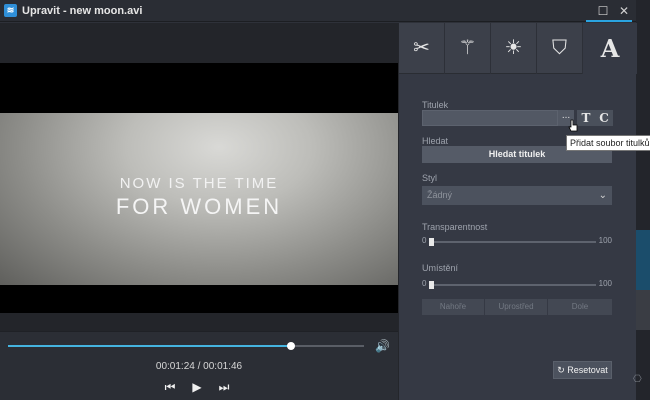 The height and width of the screenshot is (400, 650). Describe the element at coordinates (318, 11) in the screenshot. I see `title-bar: ≋ Upravit - new moon.avi ☐ ✕` at that location.